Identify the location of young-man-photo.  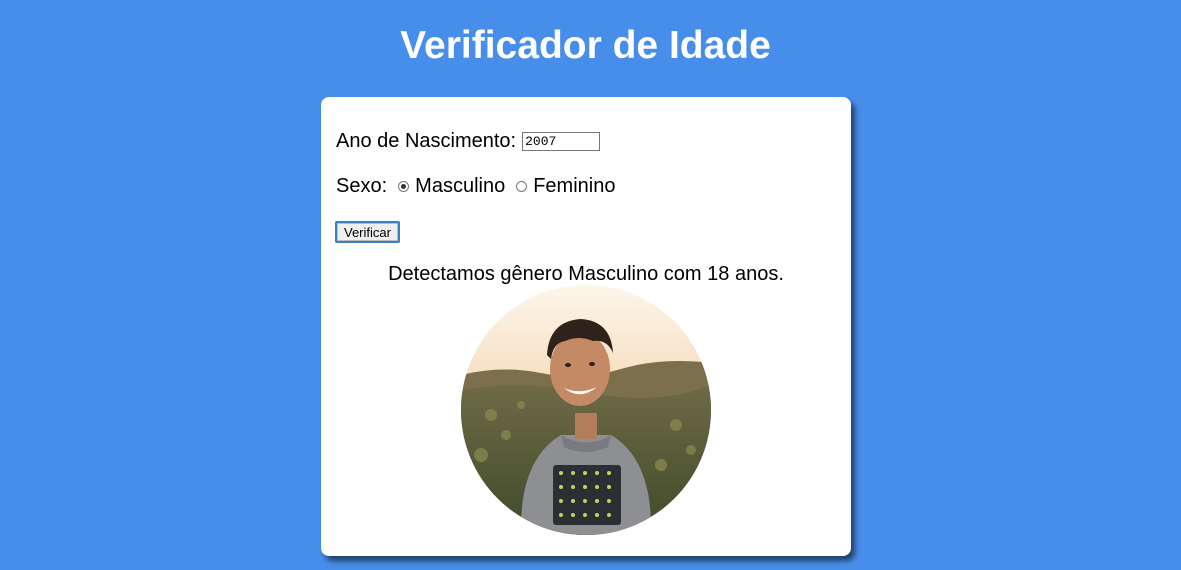
(586, 410).